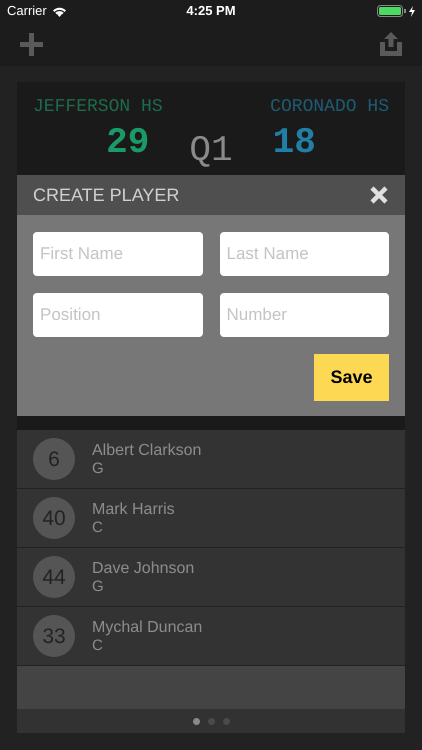 The width and height of the screenshot is (422, 750). Describe the element at coordinates (304, 254) in the screenshot. I see `input-field: Last Name` at that location.